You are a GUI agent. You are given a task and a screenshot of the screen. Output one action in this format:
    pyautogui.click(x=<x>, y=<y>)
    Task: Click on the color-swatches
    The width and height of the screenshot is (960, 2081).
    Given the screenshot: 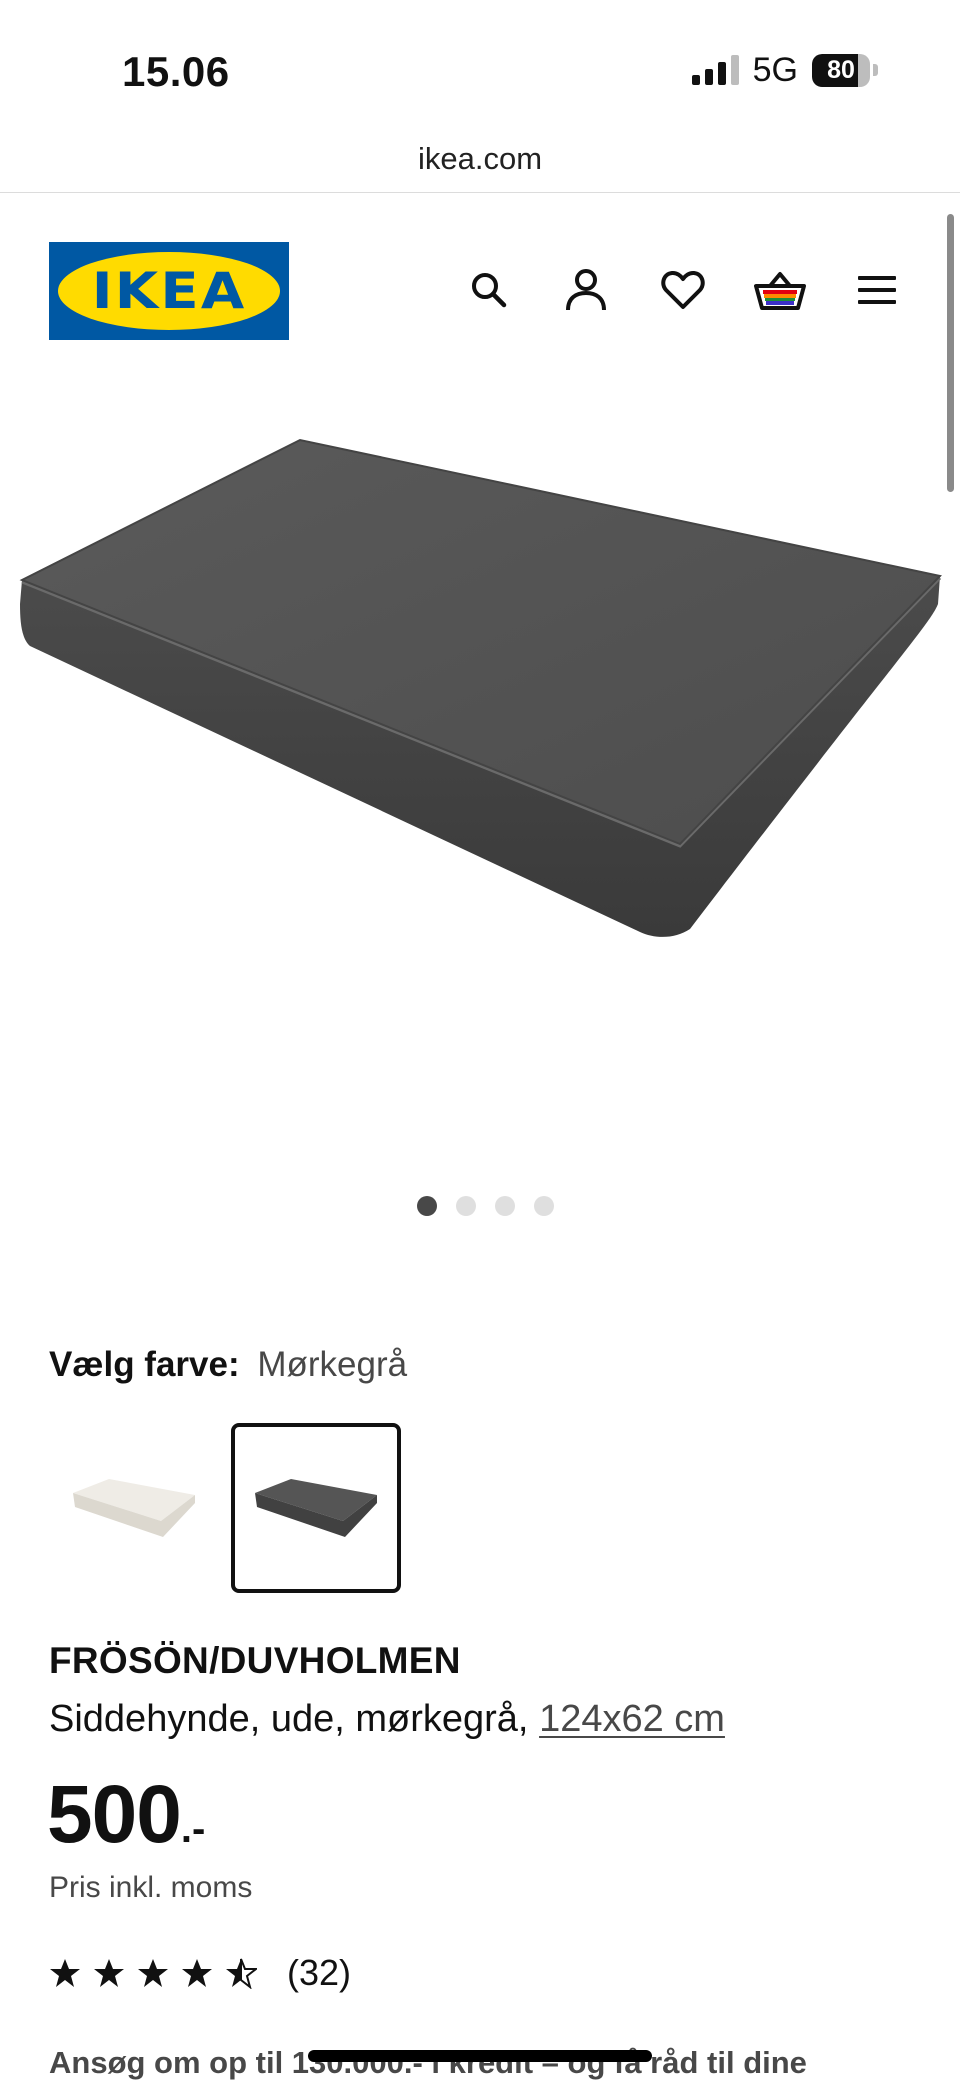 What is the action you would take?
    pyautogui.click(x=225, y=1508)
    